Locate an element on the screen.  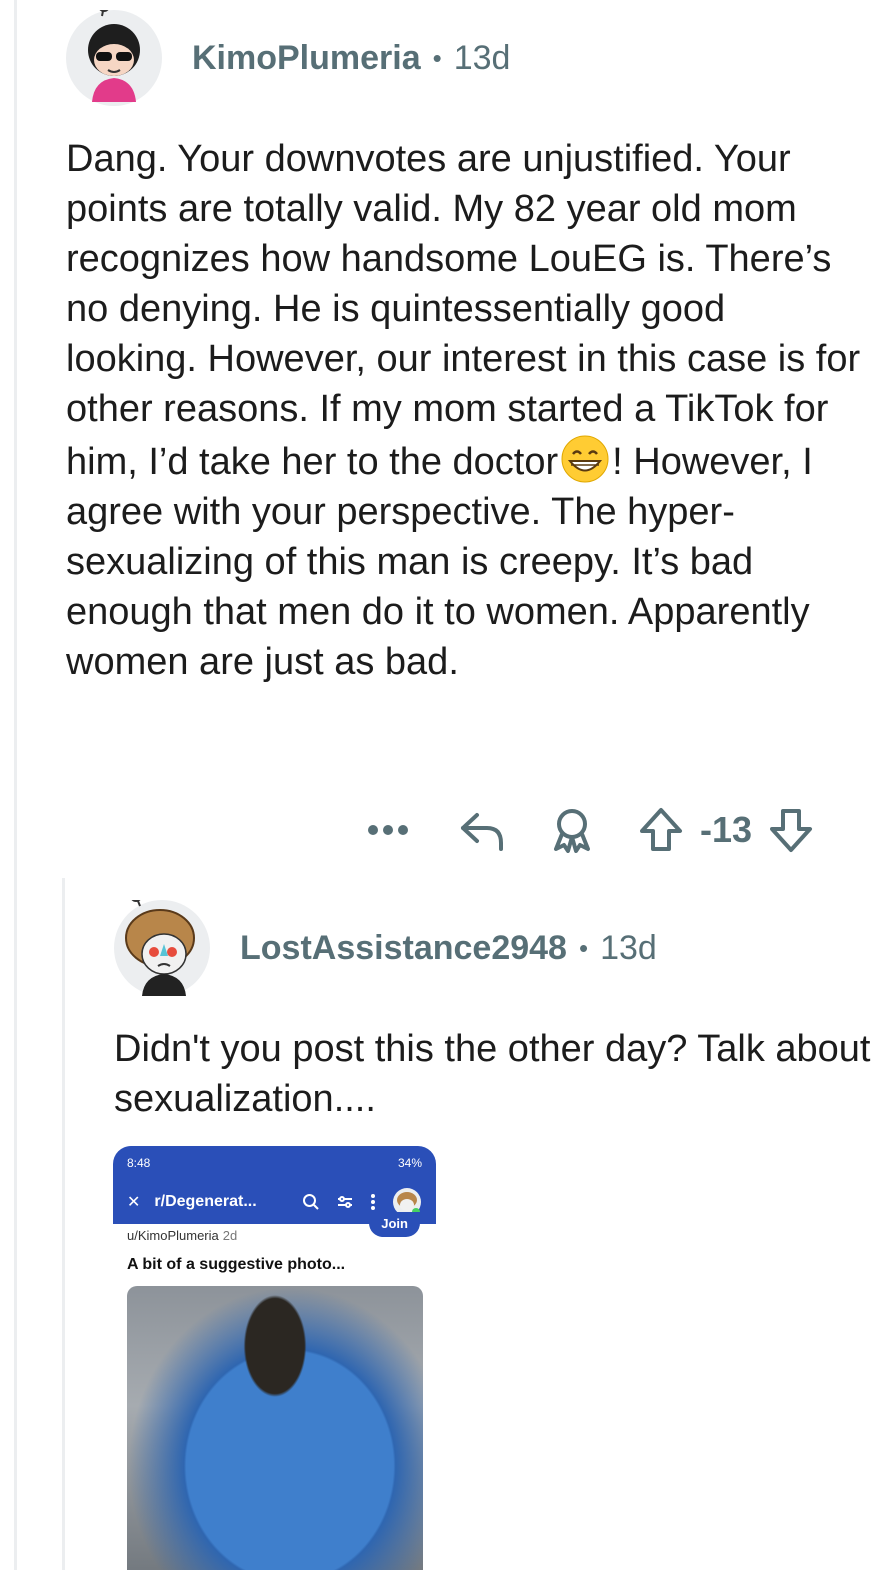
close-icon: ✕ is located at coordinates (134, 1202).